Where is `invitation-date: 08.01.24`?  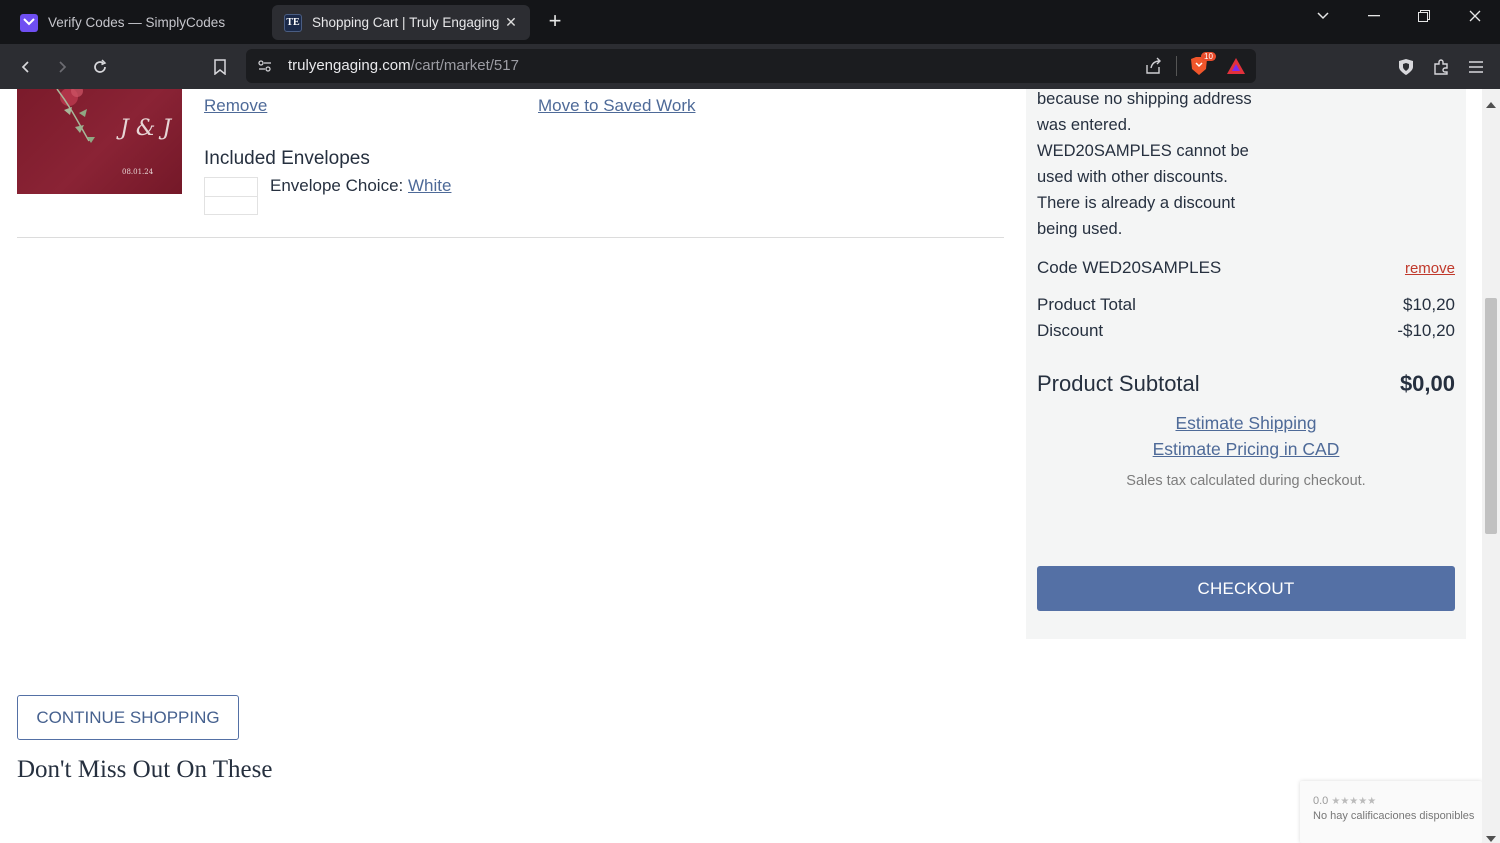
invitation-date: 08.01.24 is located at coordinates (138, 172).